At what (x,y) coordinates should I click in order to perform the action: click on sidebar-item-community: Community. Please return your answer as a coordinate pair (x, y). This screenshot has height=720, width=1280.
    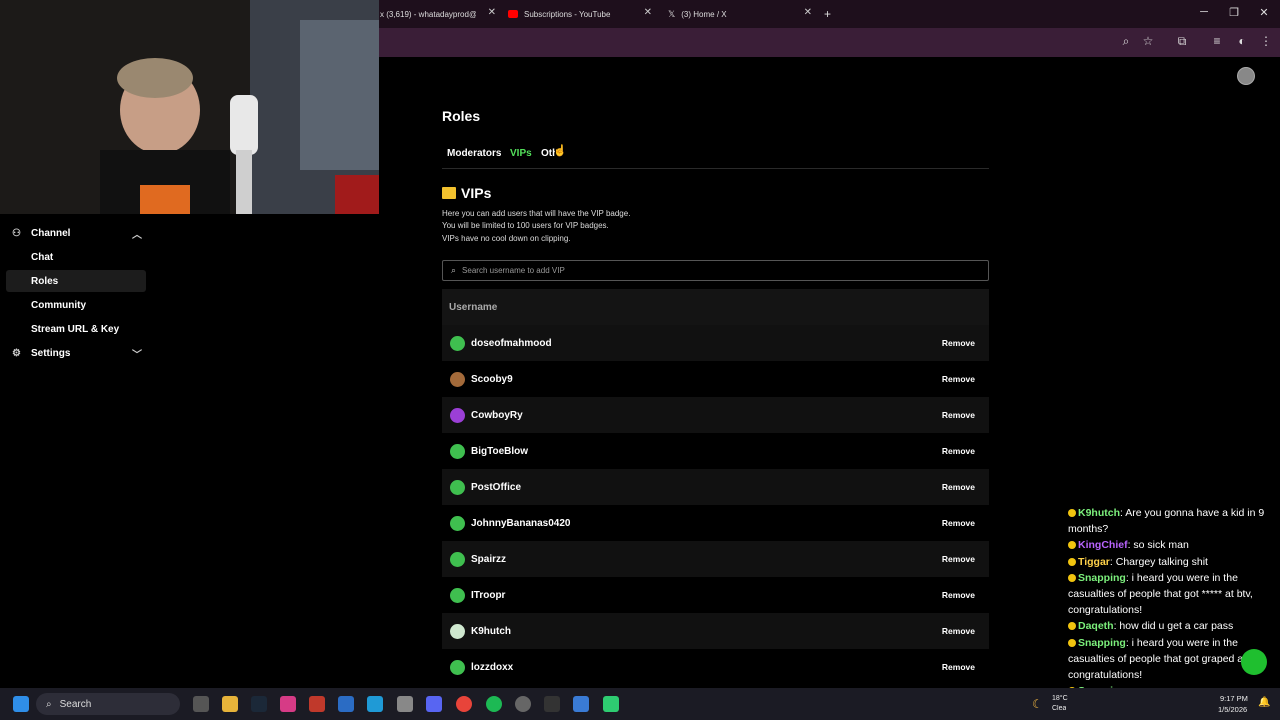
    Looking at the image, I should click on (76, 305).